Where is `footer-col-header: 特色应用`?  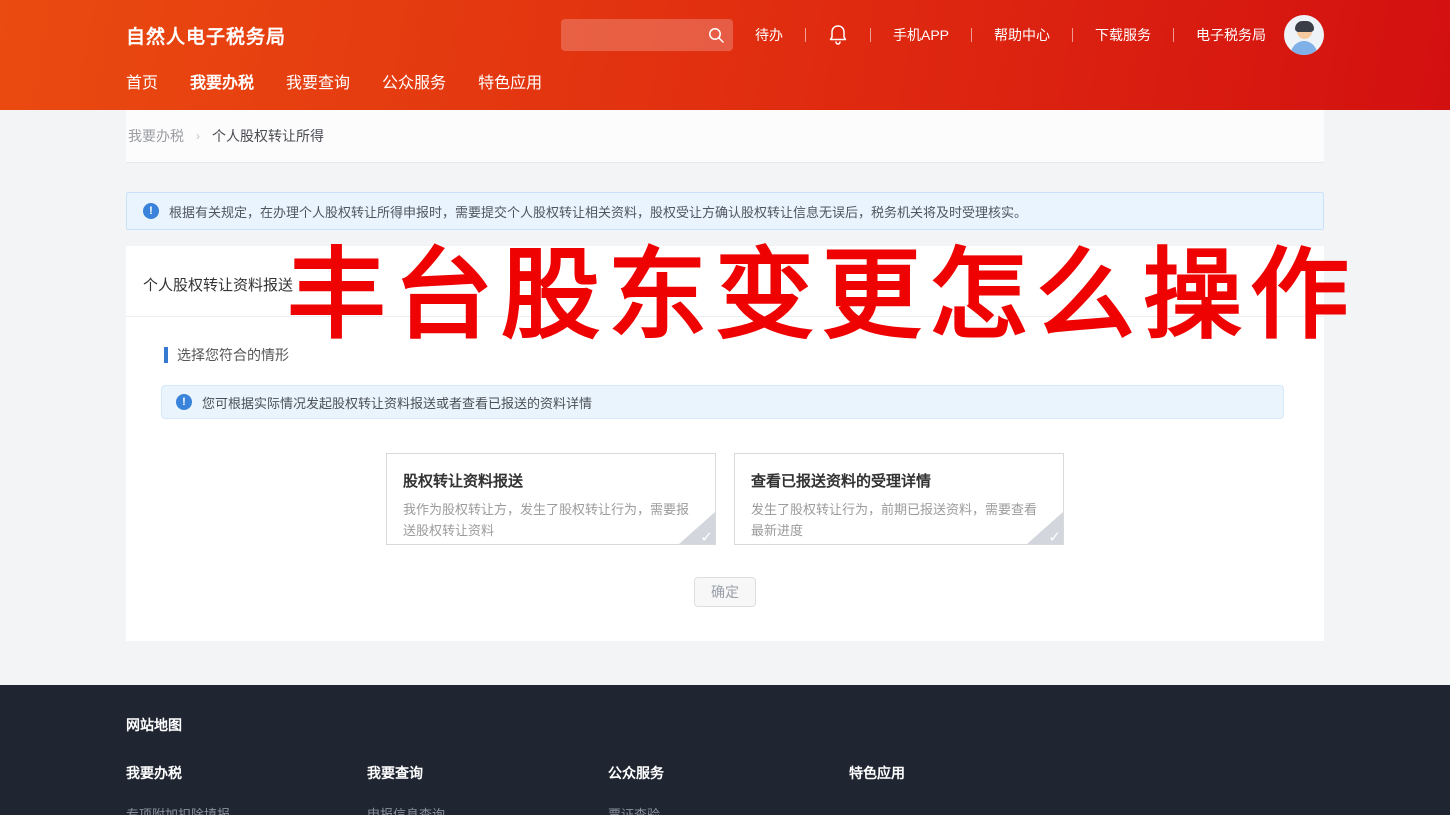
footer-col-header: 特色应用 is located at coordinates (877, 773).